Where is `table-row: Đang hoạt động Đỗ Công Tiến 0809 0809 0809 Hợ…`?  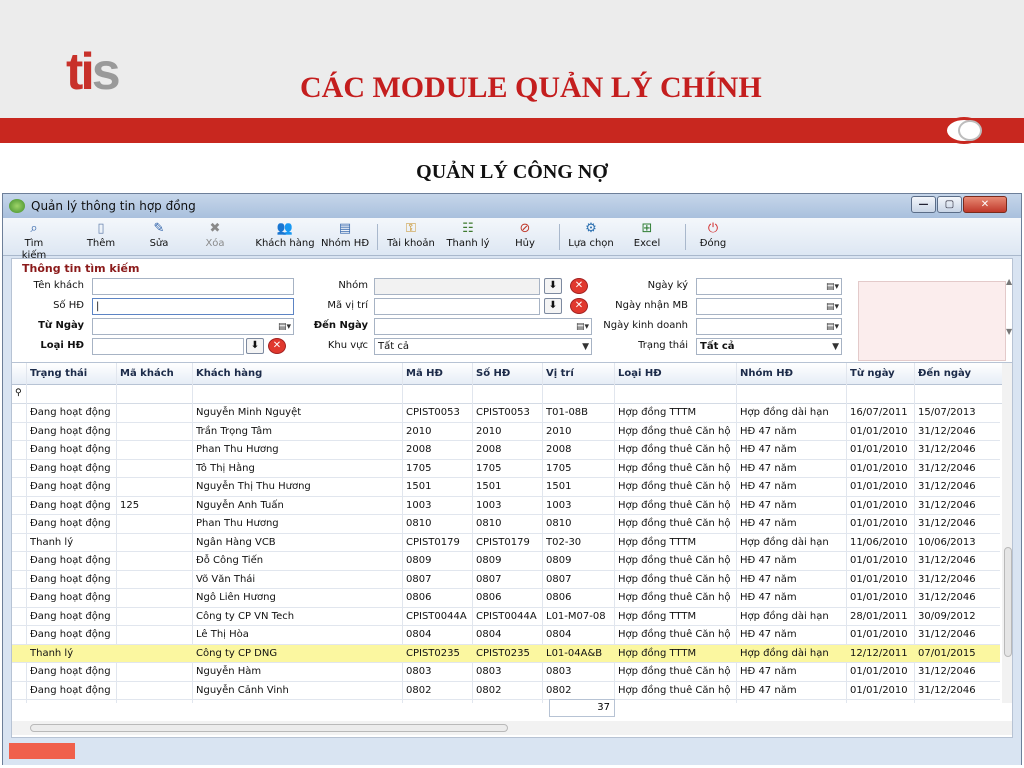 table-row: Đang hoạt động Đỗ Công Tiến 0809 0809 0809 Hợ… is located at coordinates (506, 561).